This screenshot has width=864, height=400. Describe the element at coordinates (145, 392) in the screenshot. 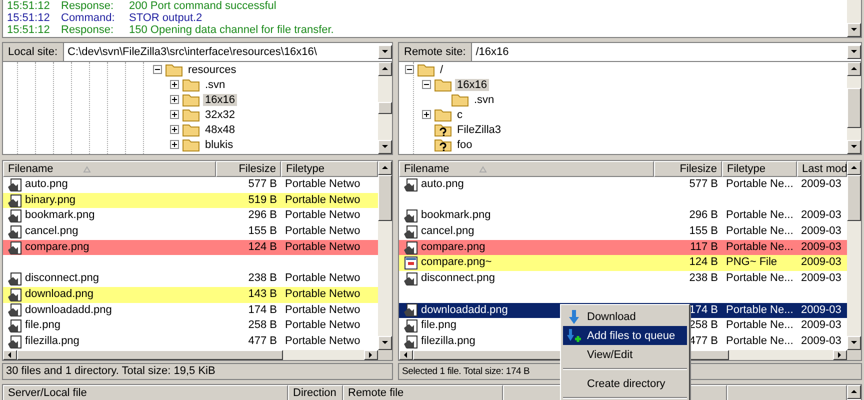

I see `column-header: Server/Local file` at that location.